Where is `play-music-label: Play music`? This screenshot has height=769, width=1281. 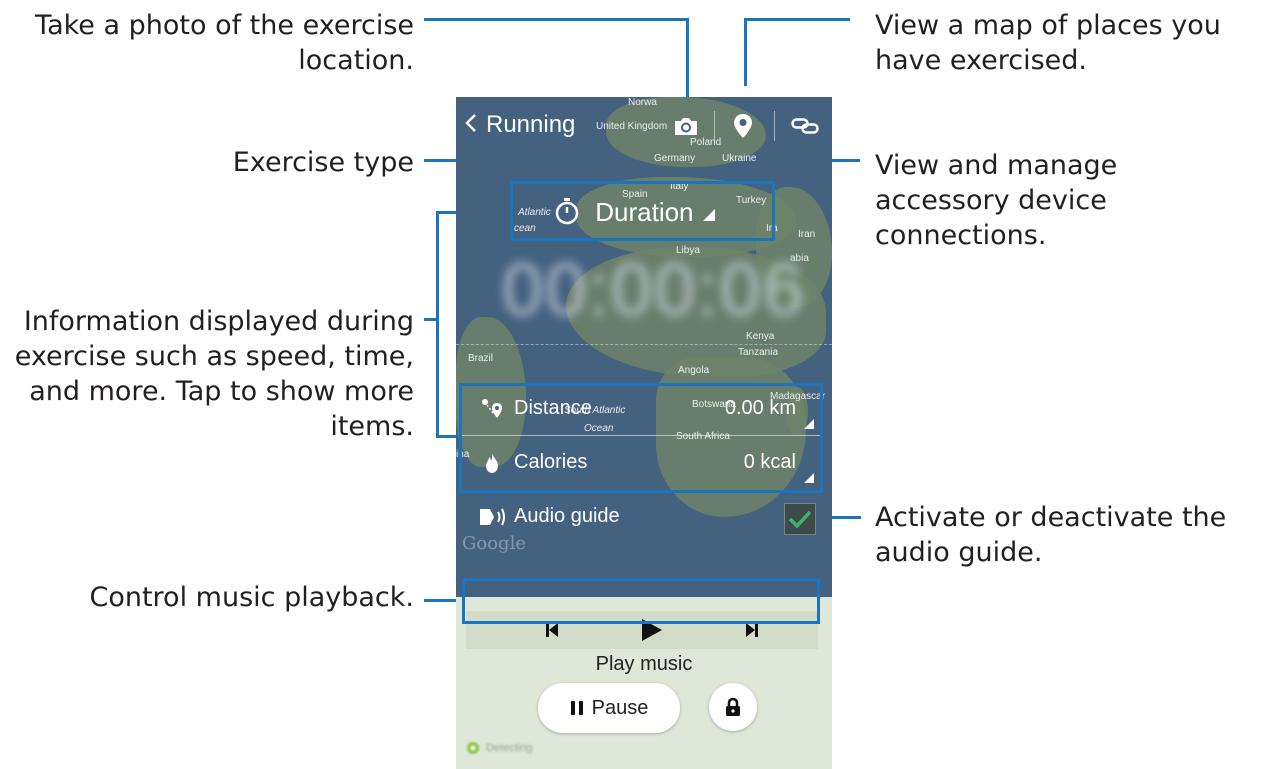 play-music-label: Play music is located at coordinates (644, 664).